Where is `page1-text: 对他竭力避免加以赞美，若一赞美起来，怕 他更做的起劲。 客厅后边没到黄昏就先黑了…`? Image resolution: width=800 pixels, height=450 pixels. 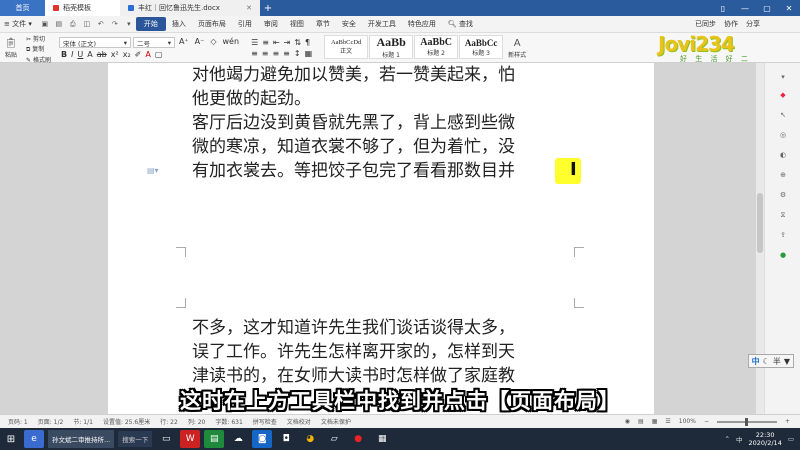 page1-text: 对他竭力避免加以赞美，若一赞美起来，怕 他更做的起劲。 客厅后边没到黄昏就先黑了… is located at coordinates (382, 123).